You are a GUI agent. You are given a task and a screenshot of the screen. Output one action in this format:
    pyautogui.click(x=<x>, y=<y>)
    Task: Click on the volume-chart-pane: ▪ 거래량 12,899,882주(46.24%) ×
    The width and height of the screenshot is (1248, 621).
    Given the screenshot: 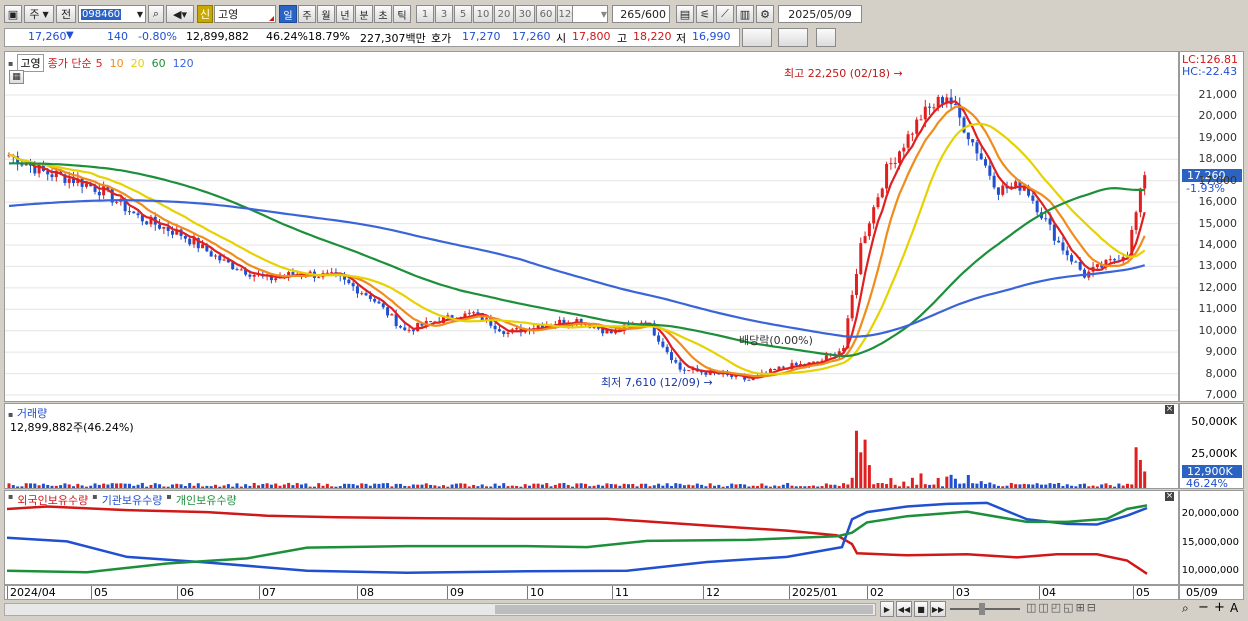 What is the action you would take?
    pyautogui.click(x=591, y=446)
    